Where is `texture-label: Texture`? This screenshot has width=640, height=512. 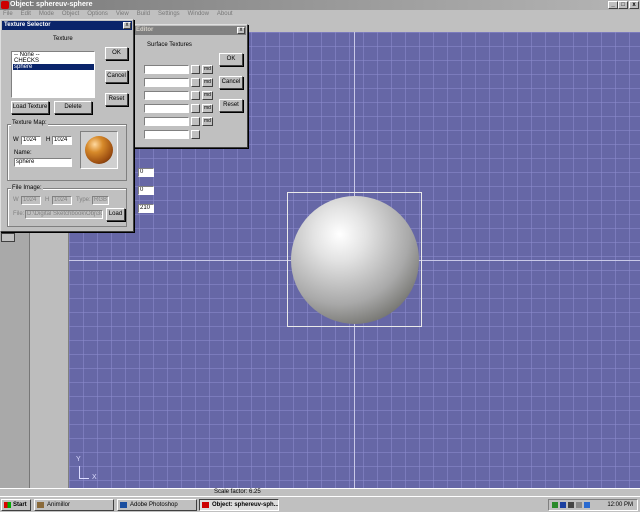
texture-label: Texture is located at coordinates (63, 39).